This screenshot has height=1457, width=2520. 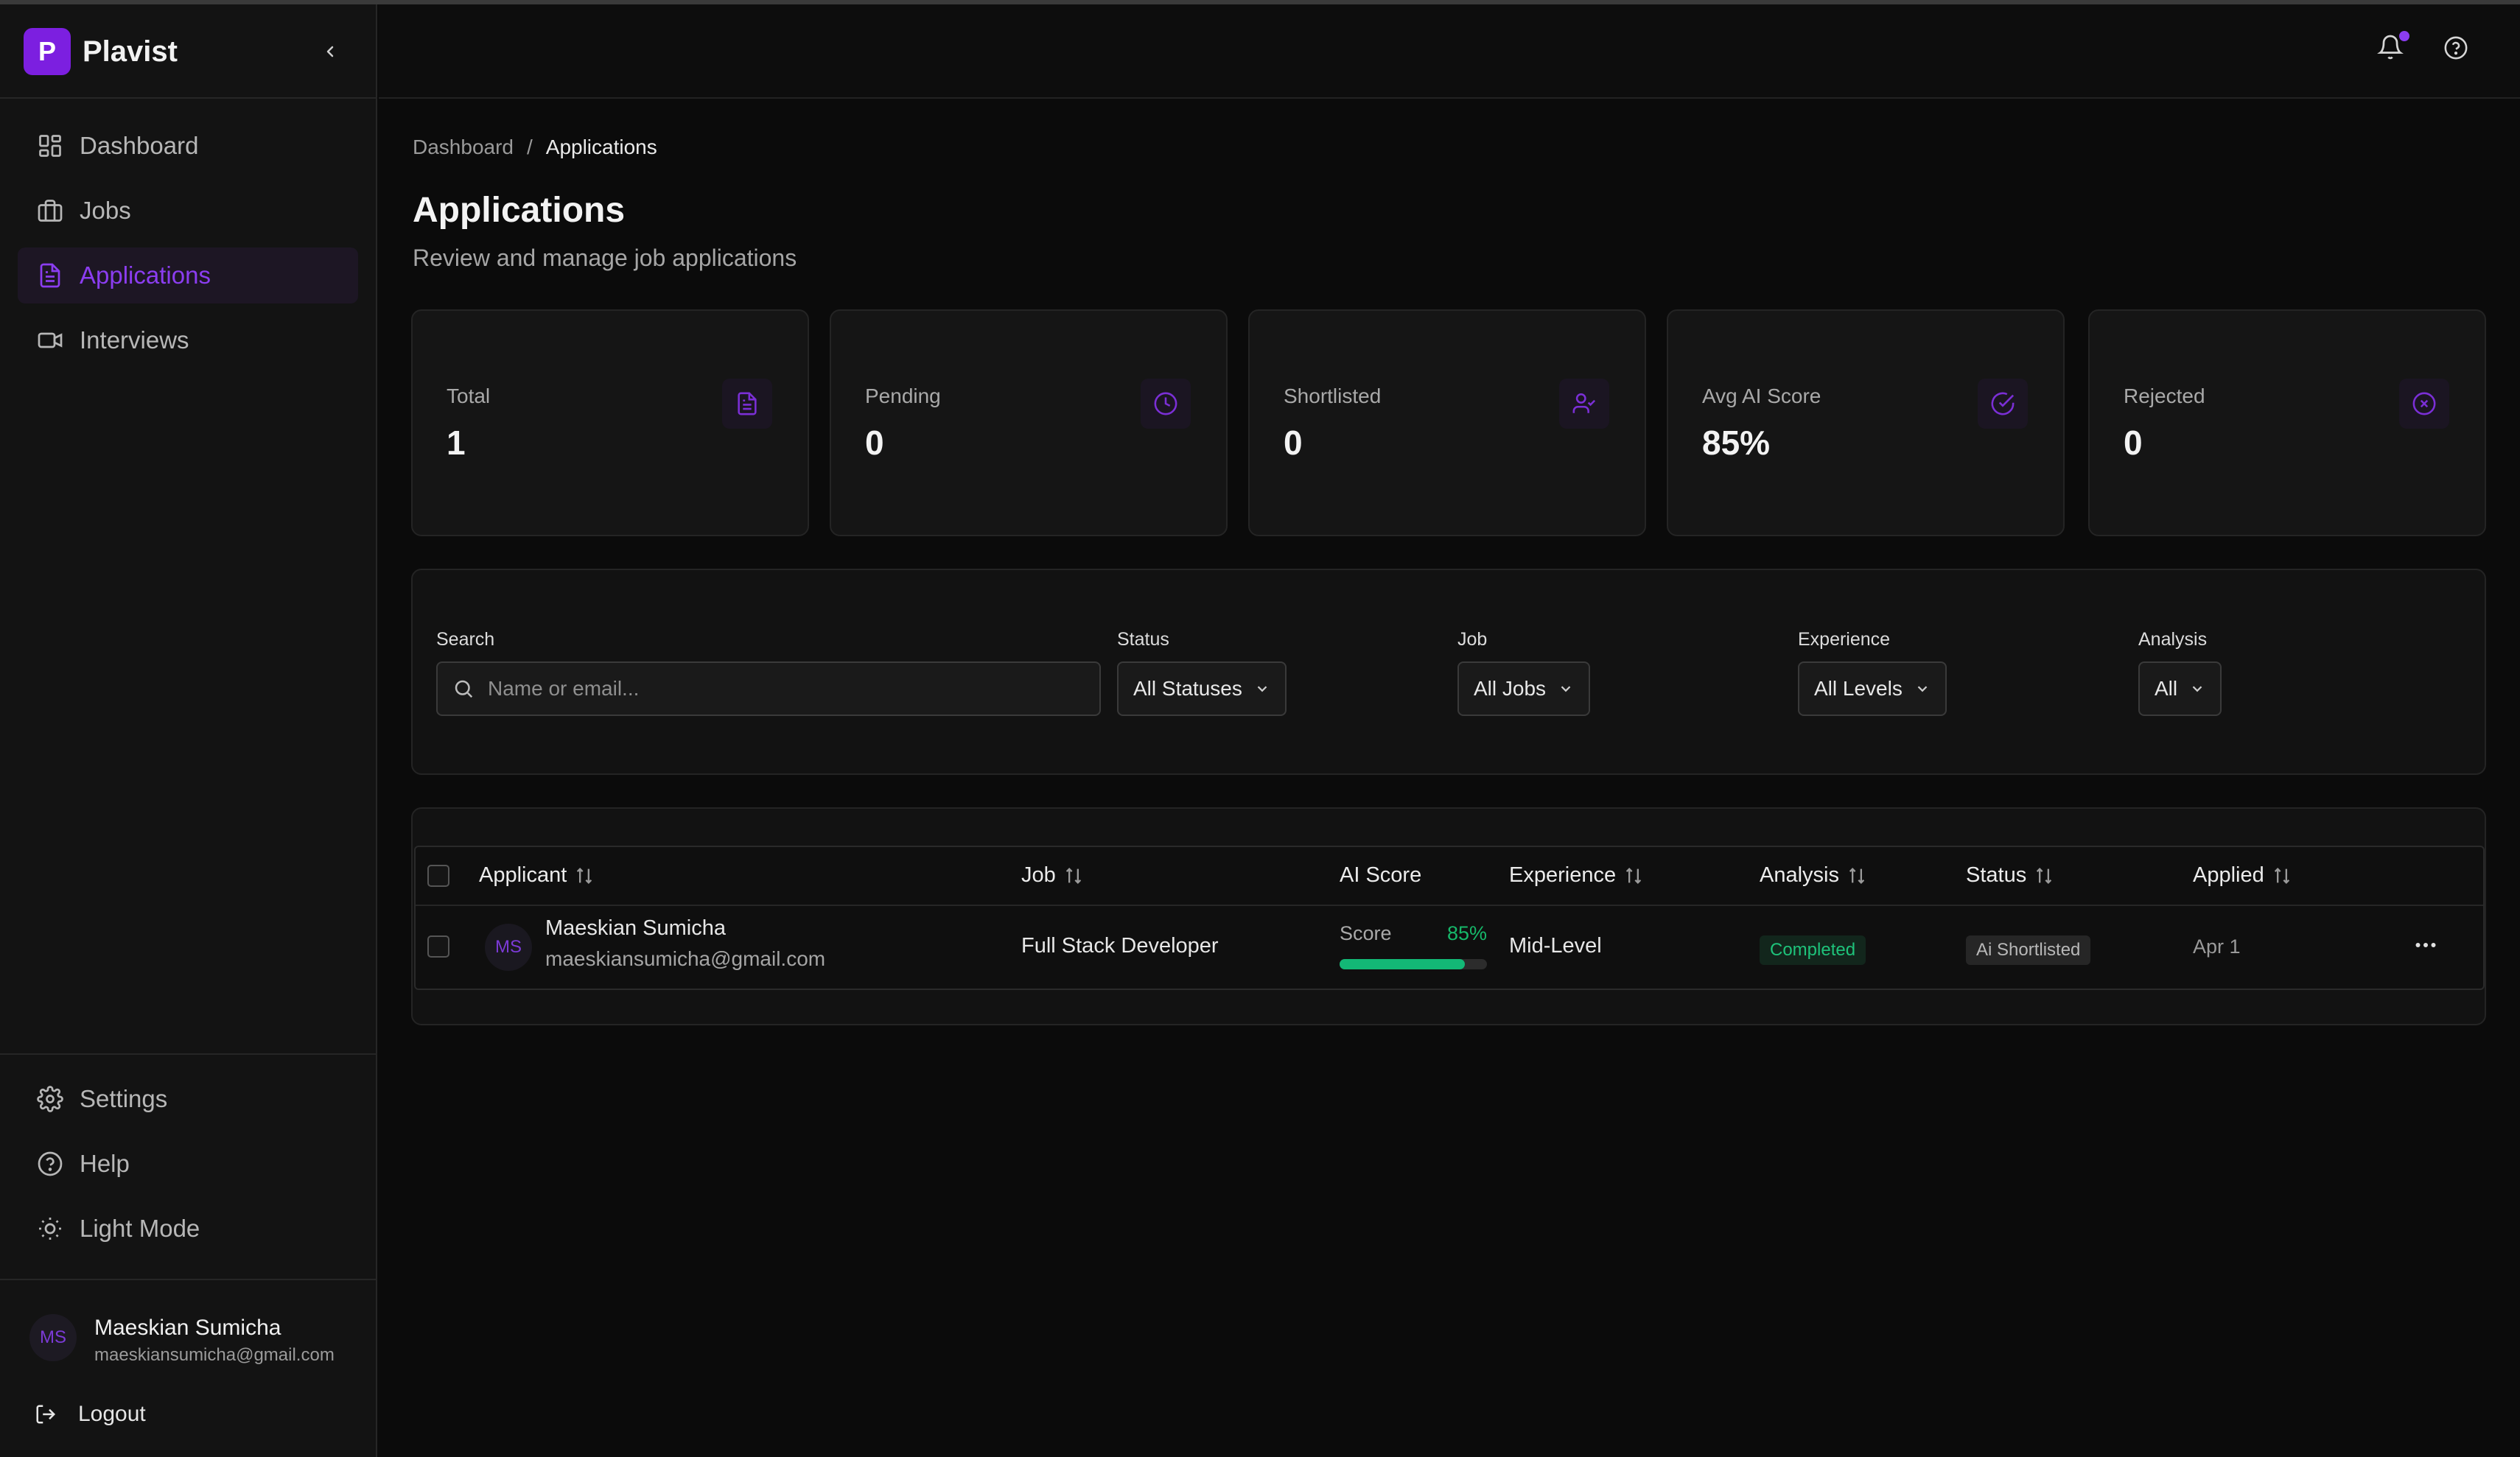 I want to click on column-header-applied: Applied, so click(x=2242, y=876).